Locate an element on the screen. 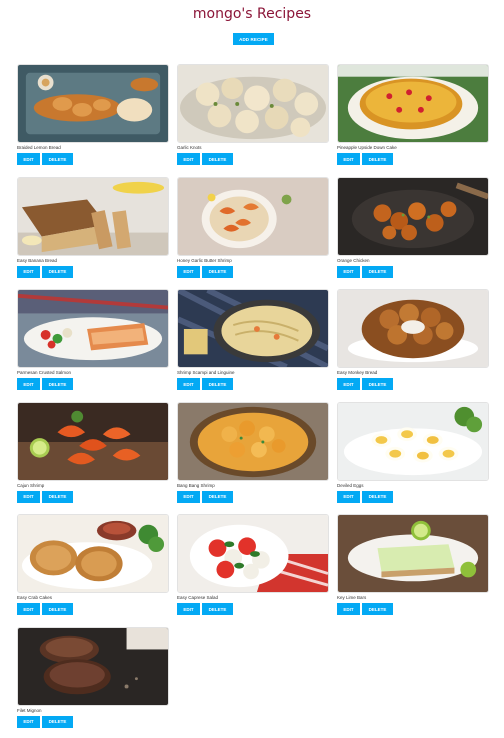 The width and height of the screenshot is (504, 738). recipe-card: Honey Garlic Butter Shrimp EDIT DELETE is located at coordinates (253, 233).